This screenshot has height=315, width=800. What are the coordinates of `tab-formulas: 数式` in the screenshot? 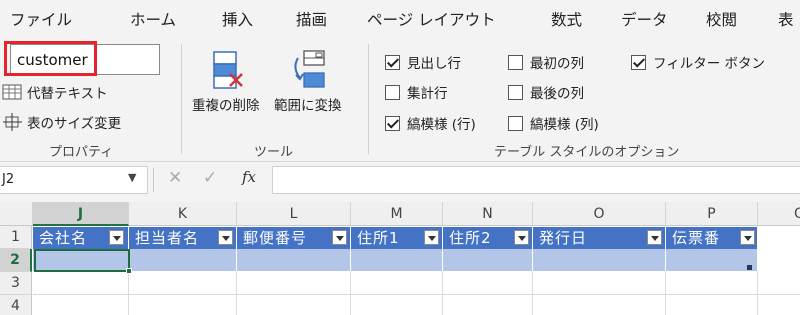 It's located at (566, 19).